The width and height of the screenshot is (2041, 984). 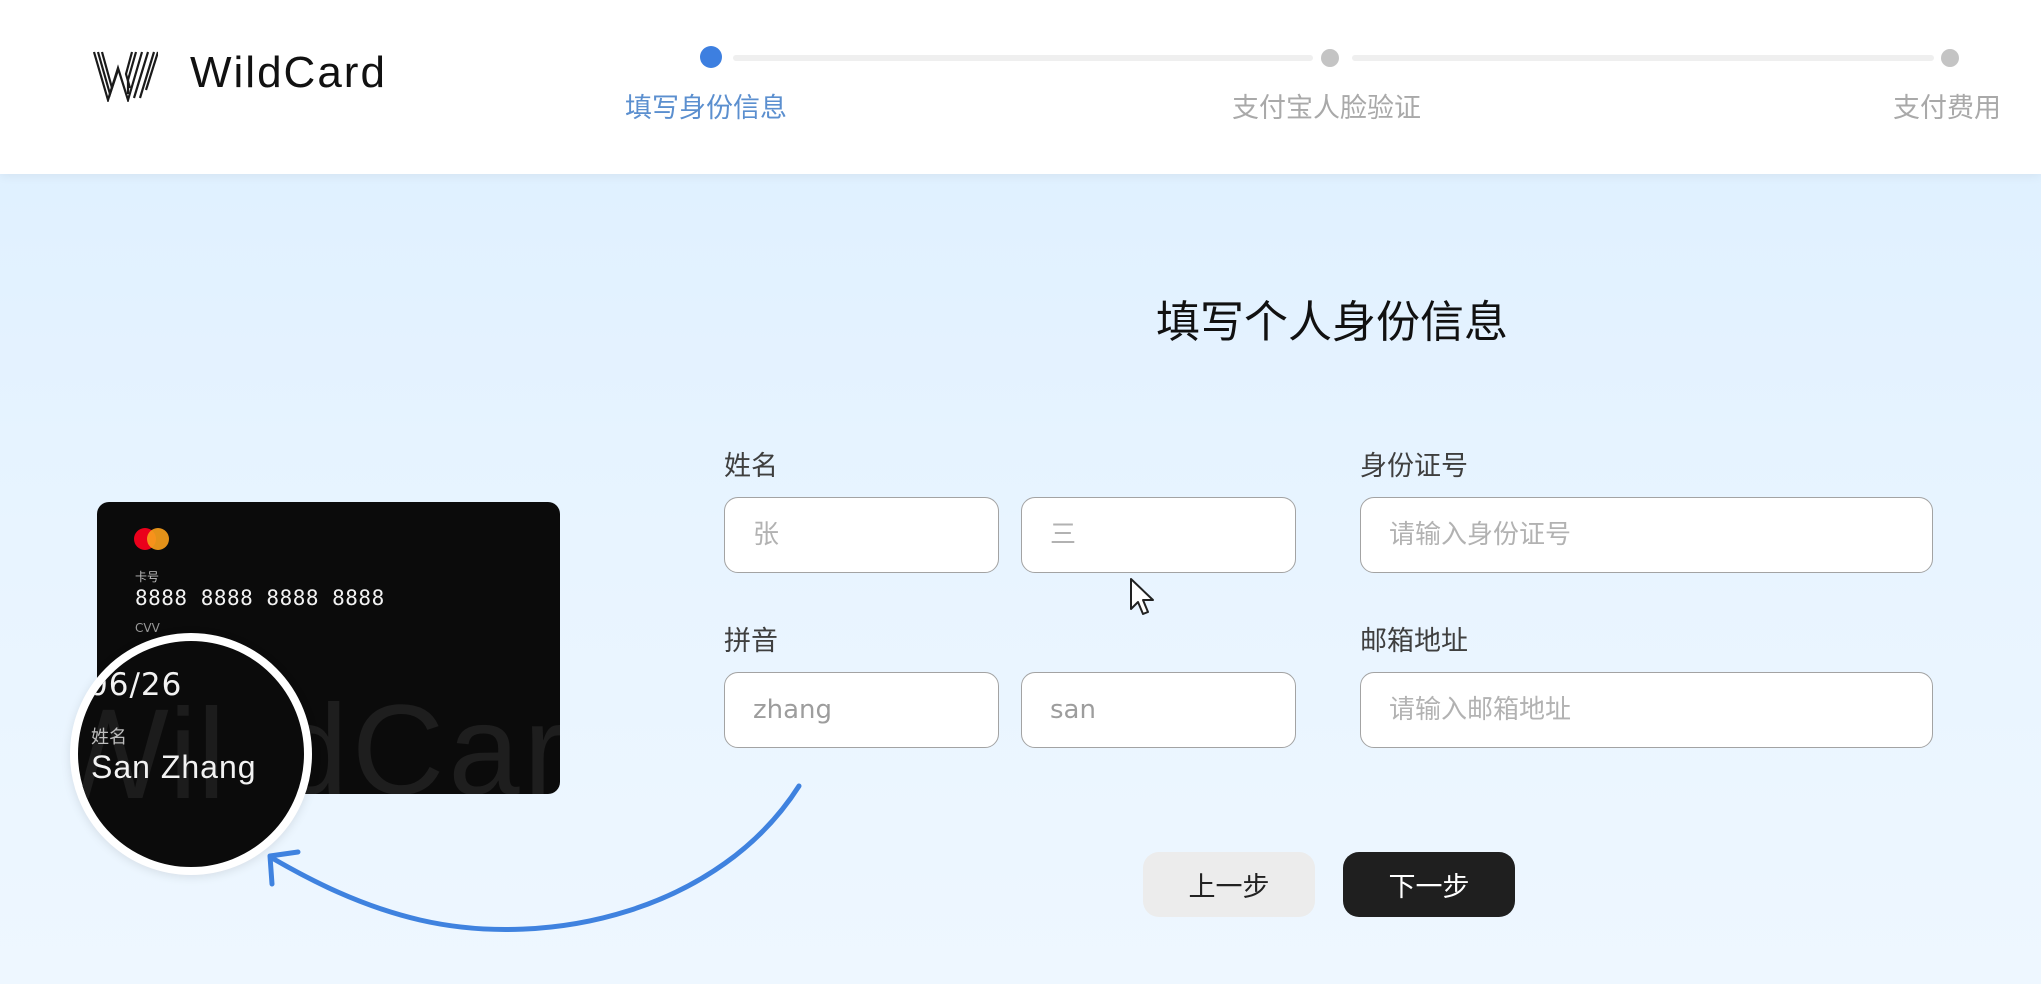 What do you see at coordinates (706, 105) in the screenshot?
I see `step-label-identity: 填写身份信息` at bounding box center [706, 105].